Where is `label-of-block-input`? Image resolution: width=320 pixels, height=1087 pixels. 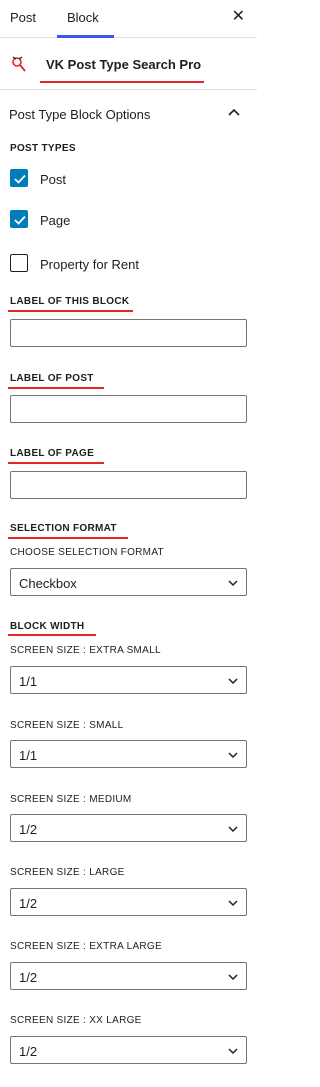 label-of-block-input is located at coordinates (128, 333).